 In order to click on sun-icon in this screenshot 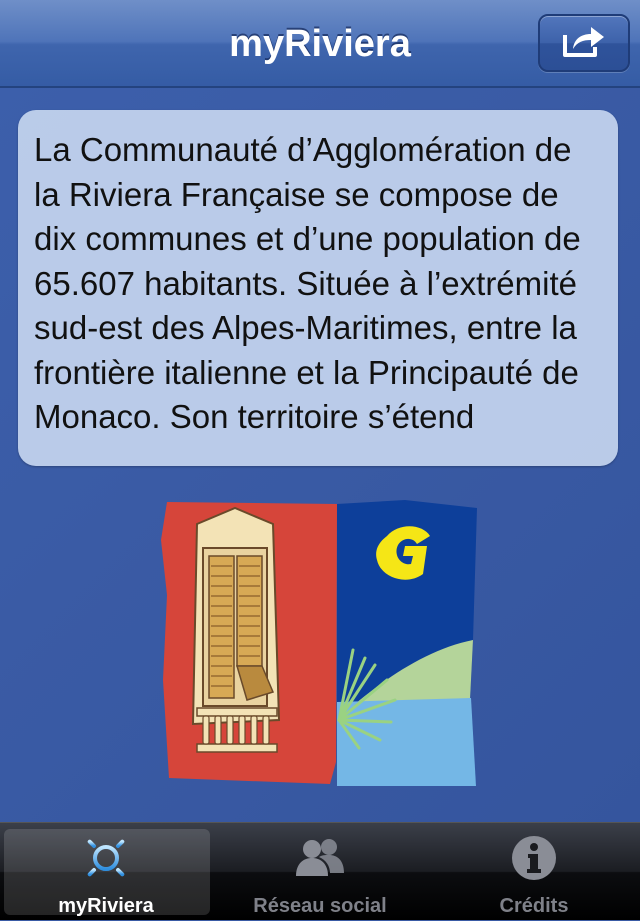, I will do `click(106, 860)`.